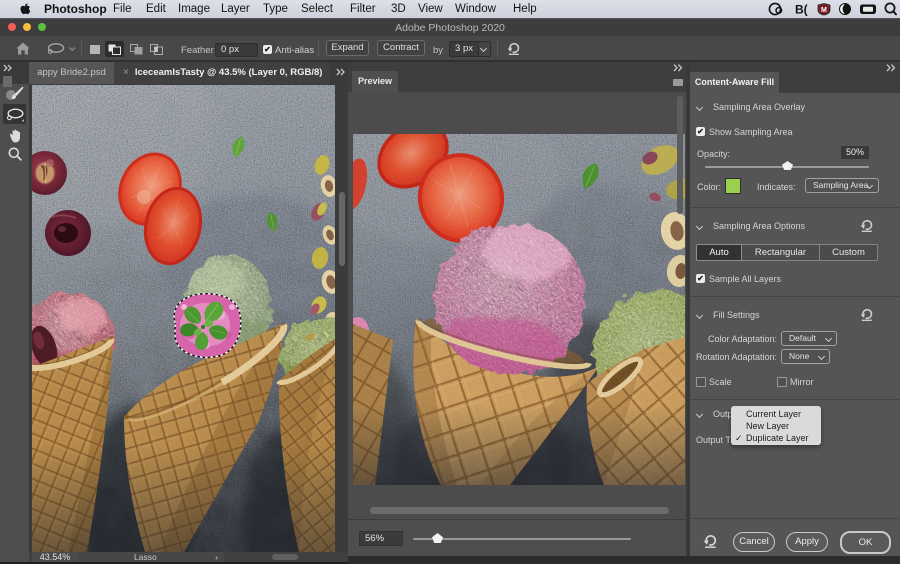 The width and height of the screenshot is (900, 564). Describe the element at coordinates (824, 10) in the screenshot. I see `svg-text: M` at that location.